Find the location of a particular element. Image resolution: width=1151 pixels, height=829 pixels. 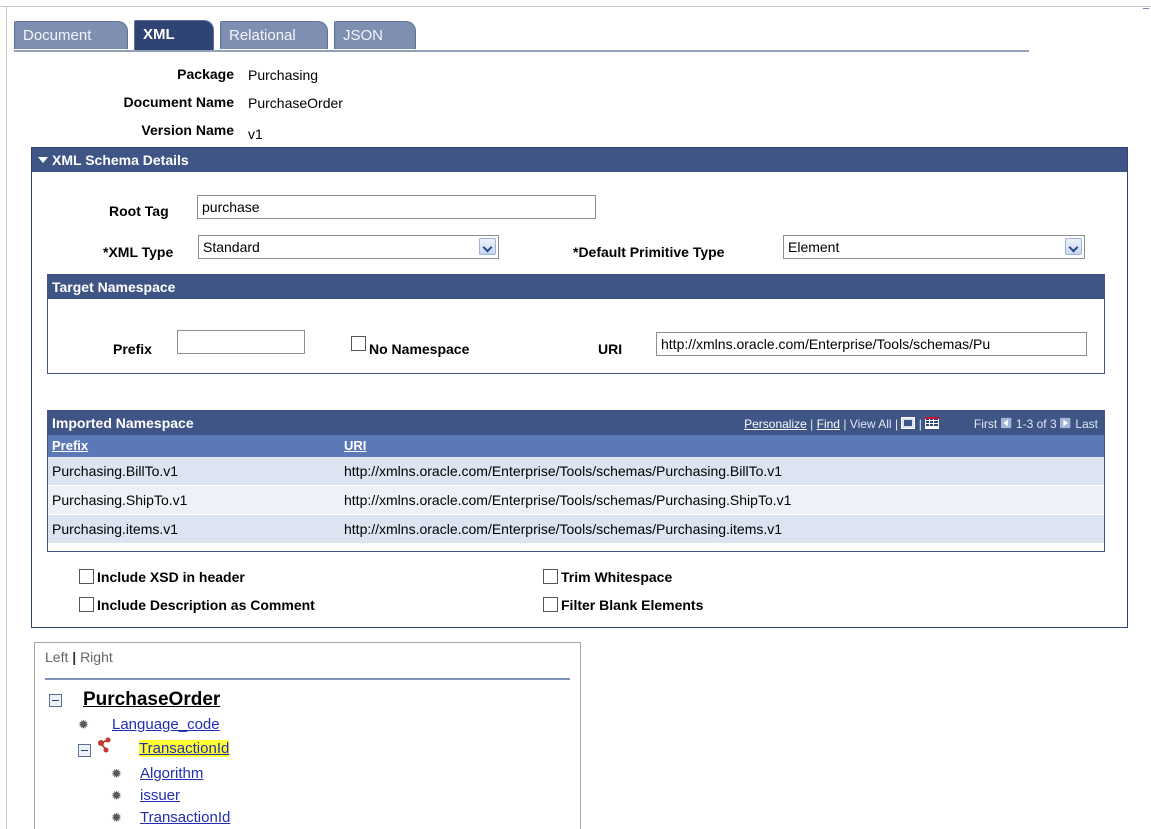

tree-divider is located at coordinates (307, 679).